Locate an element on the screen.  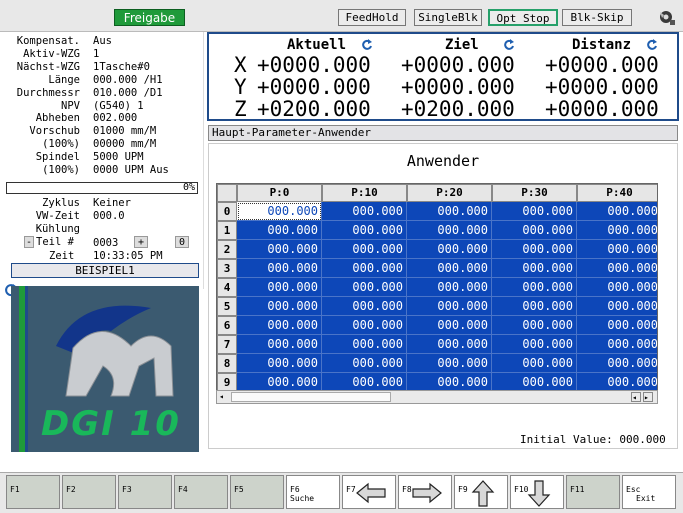
feedhold-button: FeedHold is located at coordinates (372, 17).